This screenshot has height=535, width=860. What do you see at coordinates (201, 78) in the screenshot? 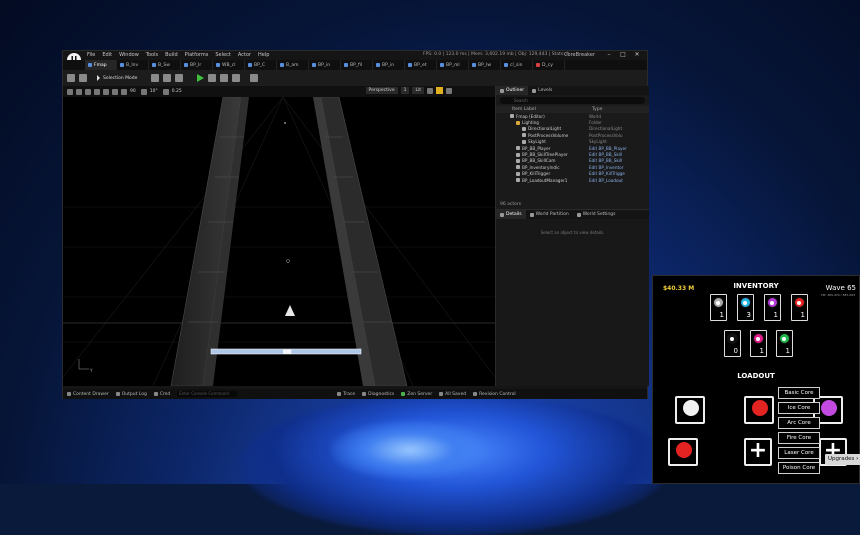
I see `play-icon` at bounding box center [201, 78].